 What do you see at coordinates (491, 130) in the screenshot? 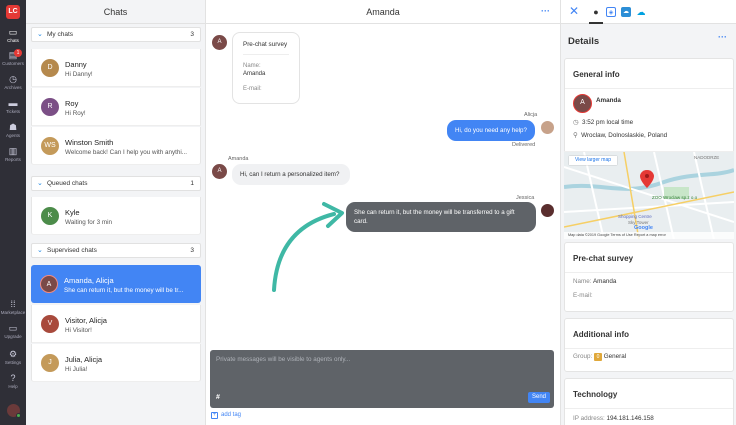
I see `message-bubble-agent: Hi, do you need any help?` at bounding box center [491, 130].